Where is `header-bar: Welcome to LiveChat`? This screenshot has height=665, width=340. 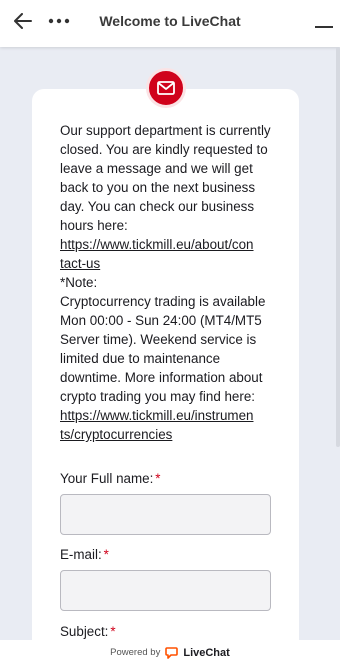
header-bar: Welcome to LiveChat is located at coordinates (170, 23).